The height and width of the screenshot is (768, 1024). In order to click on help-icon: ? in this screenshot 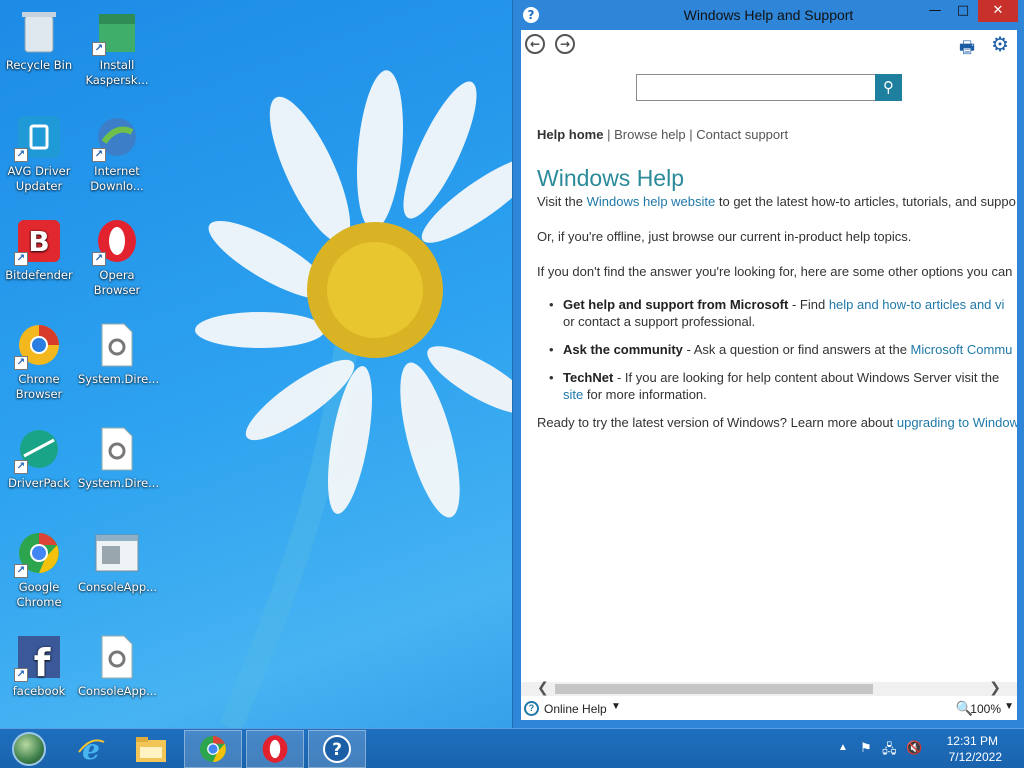, I will do `click(337, 749)`.